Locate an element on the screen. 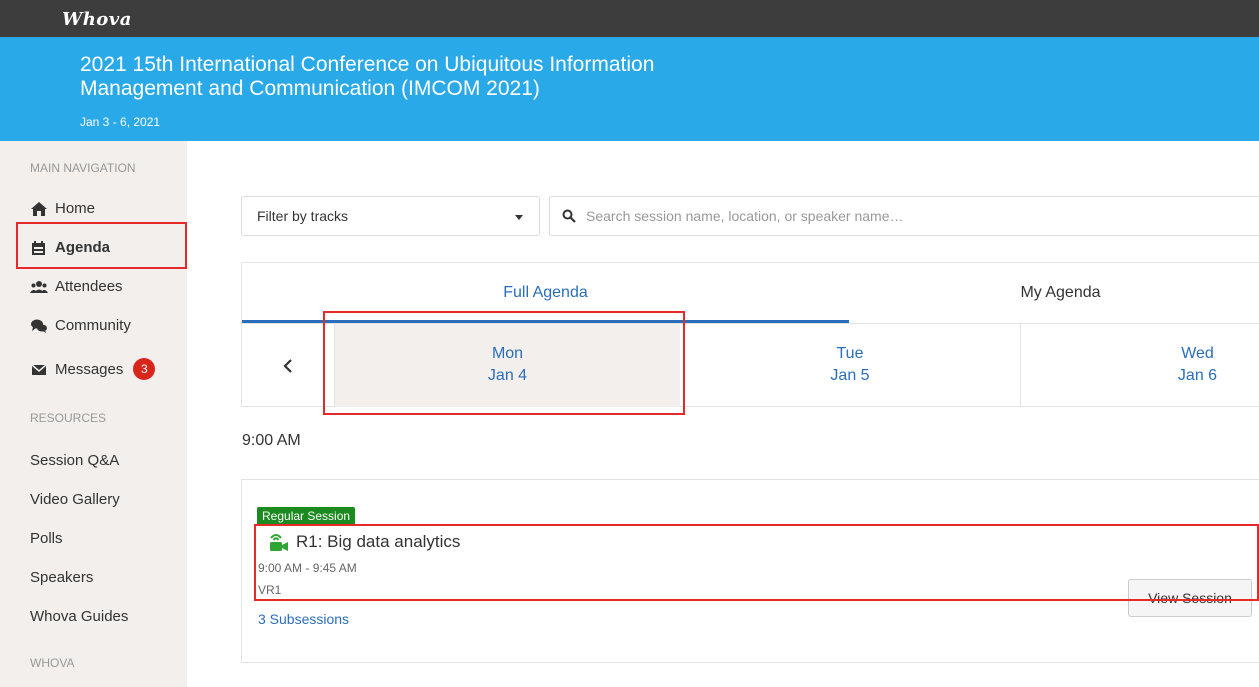 The width and height of the screenshot is (1259, 687). session-title-text: R1: Big data analytics is located at coordinates (378, 541).